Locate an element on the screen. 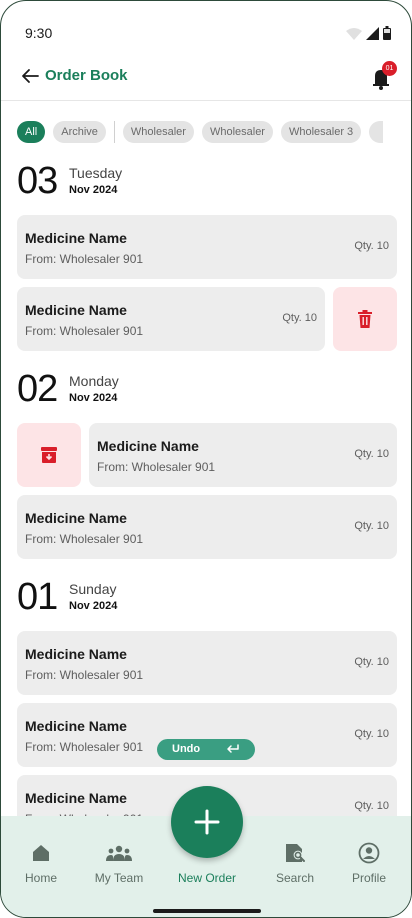  status-bar: 9:30 is located at coordinates (206, 26).